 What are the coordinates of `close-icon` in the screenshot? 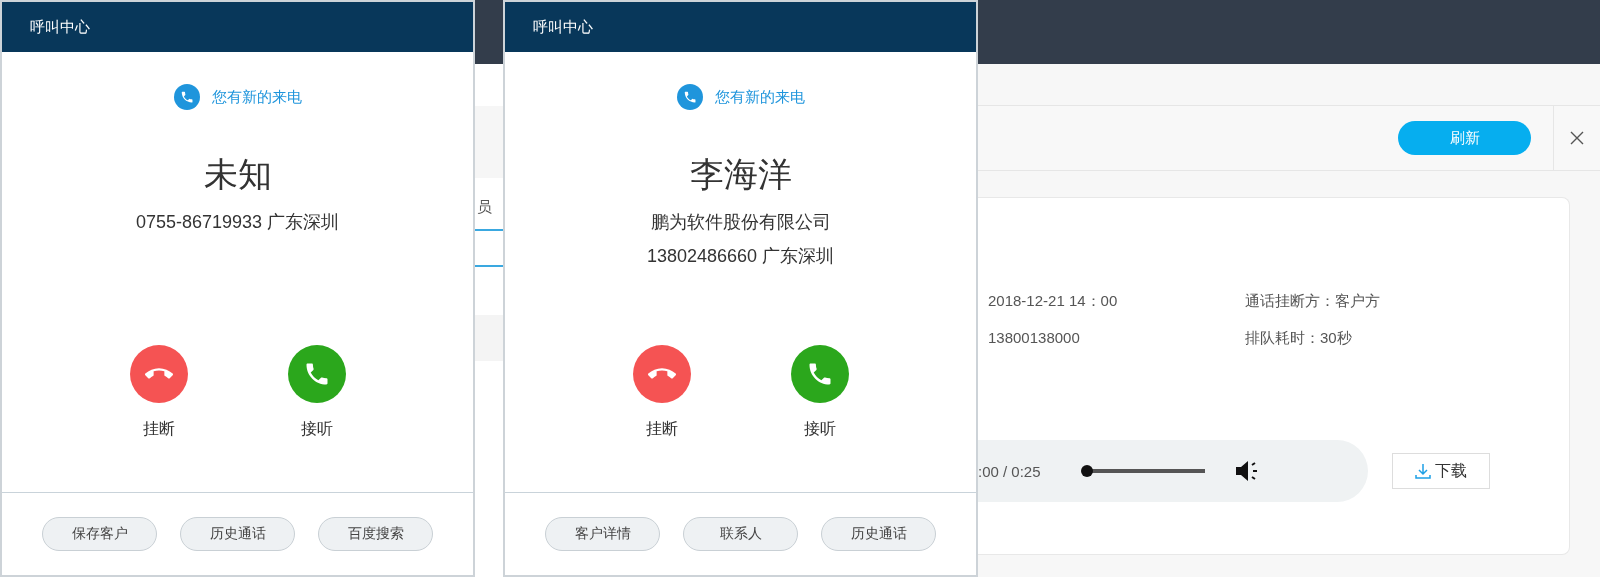 It's located at (1577, 138).